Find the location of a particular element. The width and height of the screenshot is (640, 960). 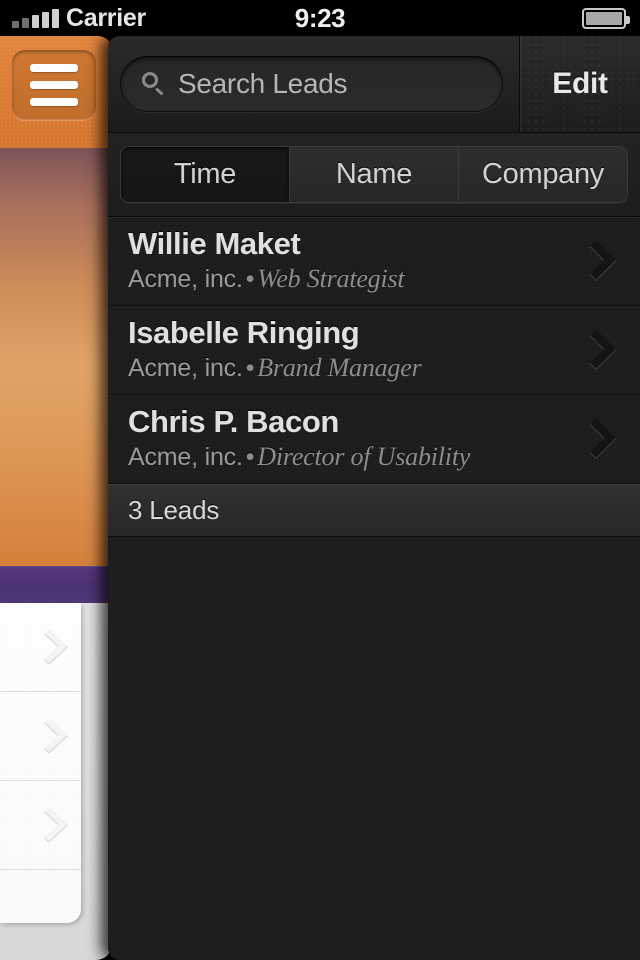

status-bar: Carrier 9:23 is located at coordinates (320, 18).